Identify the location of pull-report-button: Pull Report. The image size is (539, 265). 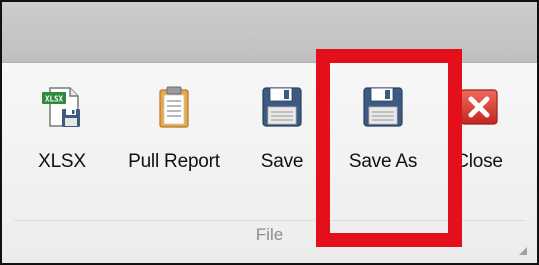
(174, 141).